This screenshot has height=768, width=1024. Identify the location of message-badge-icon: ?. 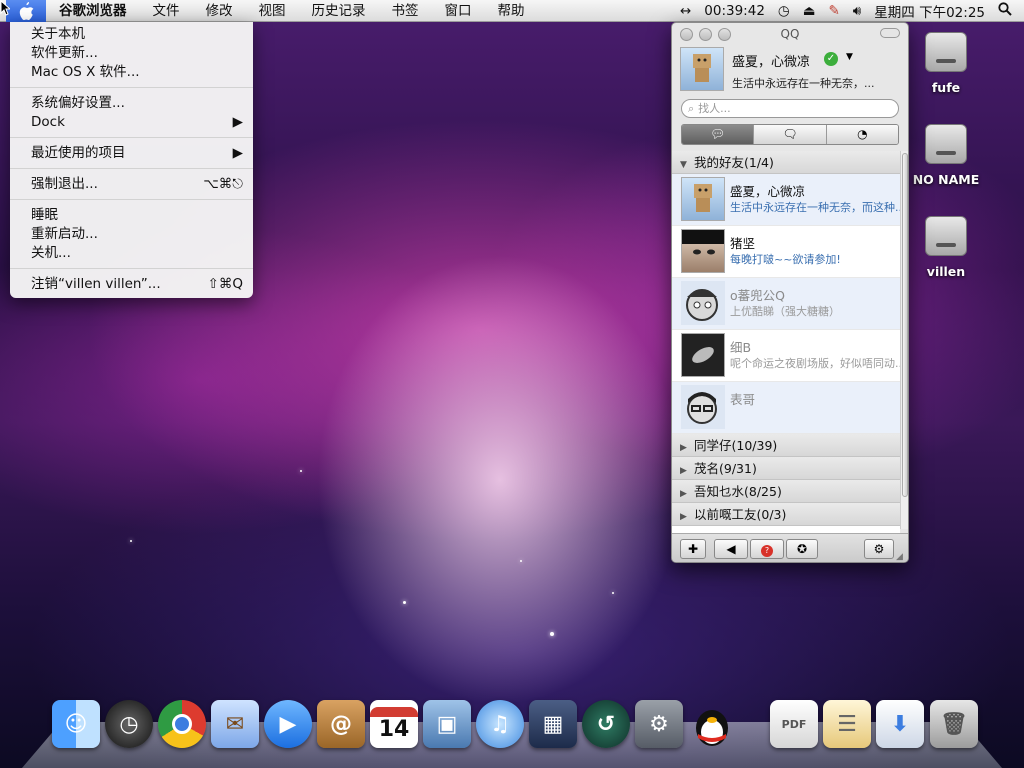
(767, 551).